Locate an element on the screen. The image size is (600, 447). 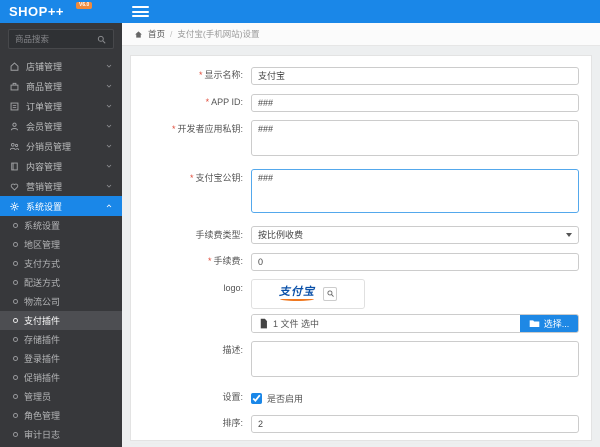
sidebar-item-label: 内容管理 is located at coordinates (44, 166).